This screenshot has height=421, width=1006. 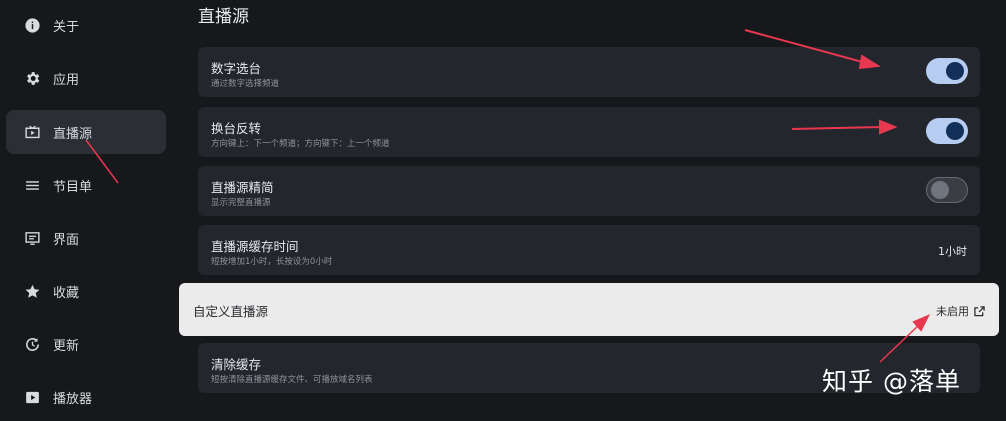 What do you see at coordinates (86, 238) in the screenshot?
I see `sidebar-item-ui: 界面` at bounding box center [86, 238].